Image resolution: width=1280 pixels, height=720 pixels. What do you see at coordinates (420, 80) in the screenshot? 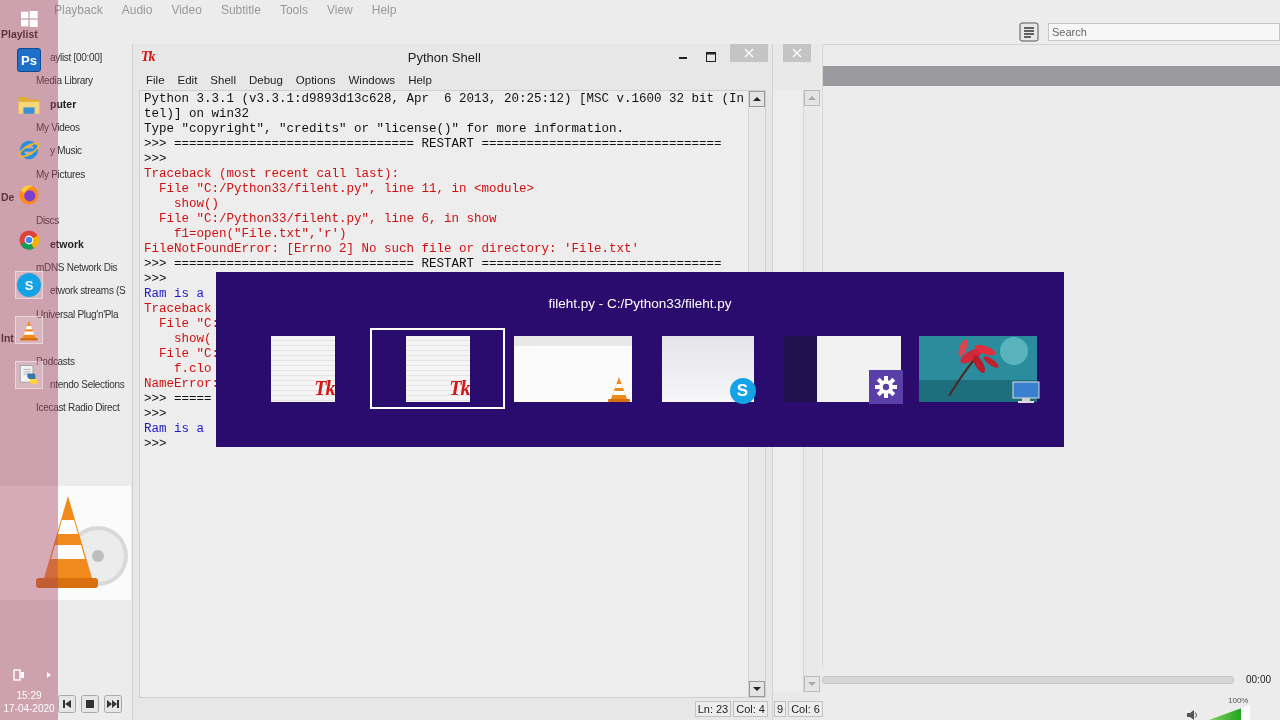
I see `menu-item: Help` at bounding box center [420, 80].